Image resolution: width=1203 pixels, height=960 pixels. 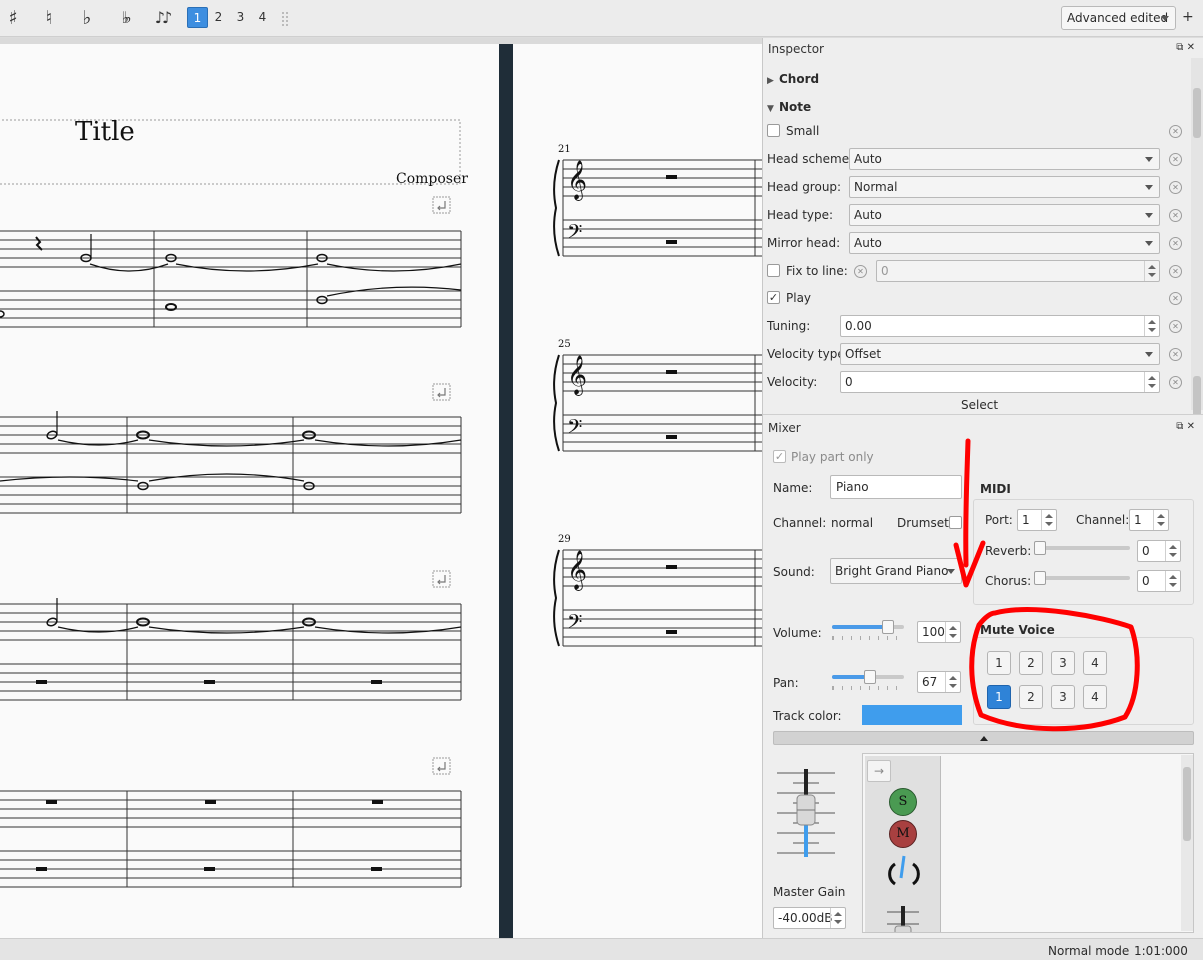 What do you see at coordinates (262, 17) in the screenshot?
I see `voice-4-button: 4` at bounding box center [262, 17].